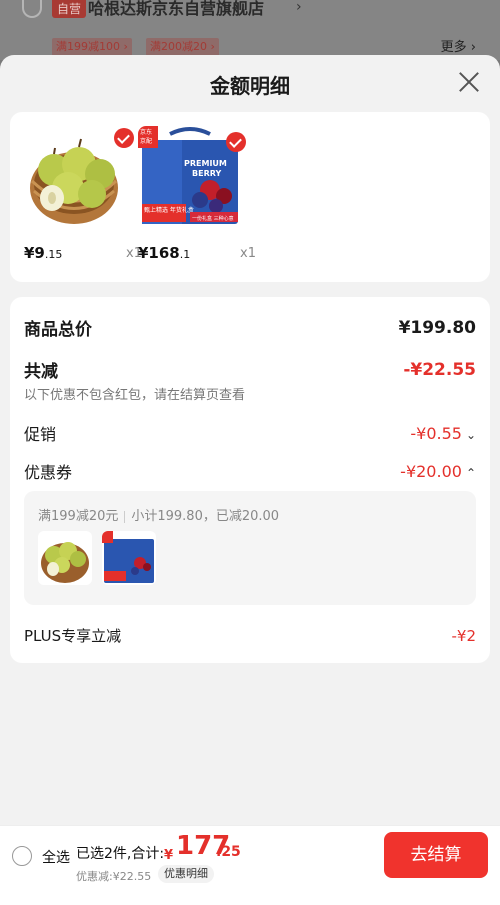  What do you see at coordinates (69, 9) in the screenshot?
I see `store-tag: 自营` at bounding box center [69, 9].